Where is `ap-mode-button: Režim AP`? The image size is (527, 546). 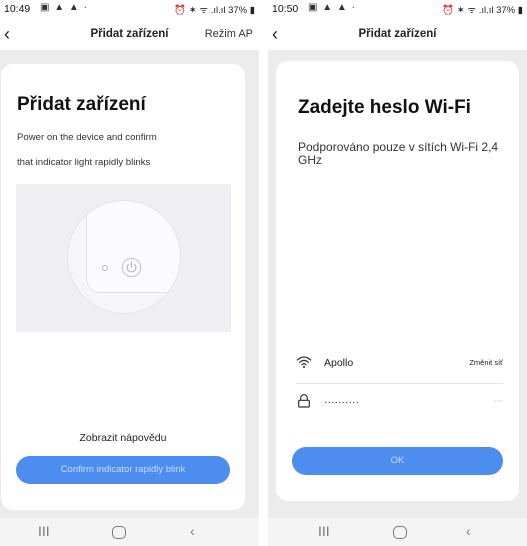
ap-mode-button: Režim AP is located at coordinates (229, 34).